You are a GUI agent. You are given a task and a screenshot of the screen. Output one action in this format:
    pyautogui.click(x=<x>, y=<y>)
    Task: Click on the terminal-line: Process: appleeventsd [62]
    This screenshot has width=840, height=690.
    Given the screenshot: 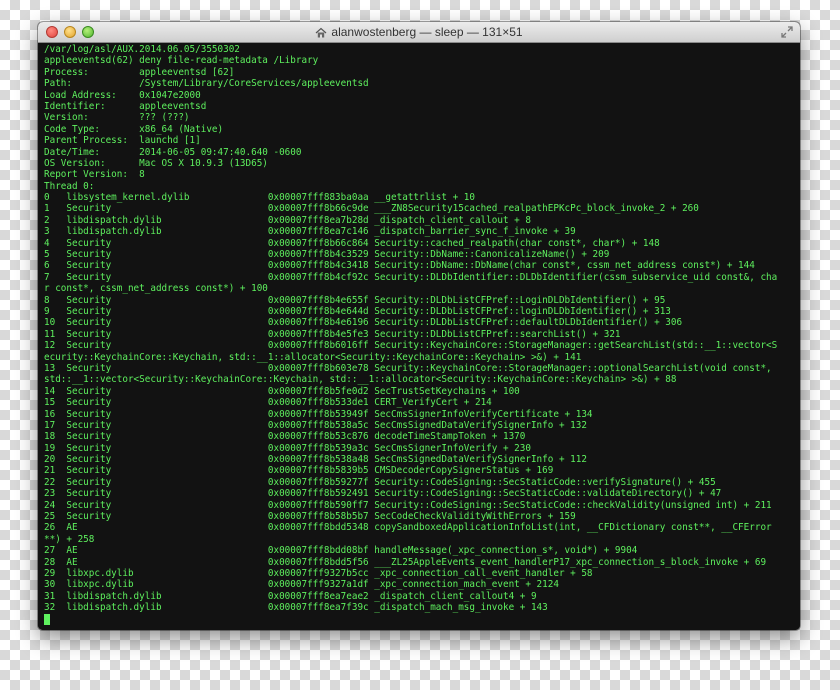 What is the action you would take?
    pyautogui.click(x=139, y=72)
    